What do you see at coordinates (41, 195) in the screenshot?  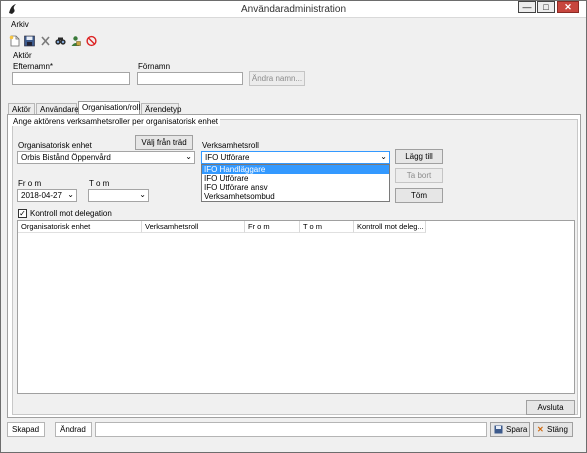 I see `from-date-value: 2018-04-27` at bounding box center [41, 195].